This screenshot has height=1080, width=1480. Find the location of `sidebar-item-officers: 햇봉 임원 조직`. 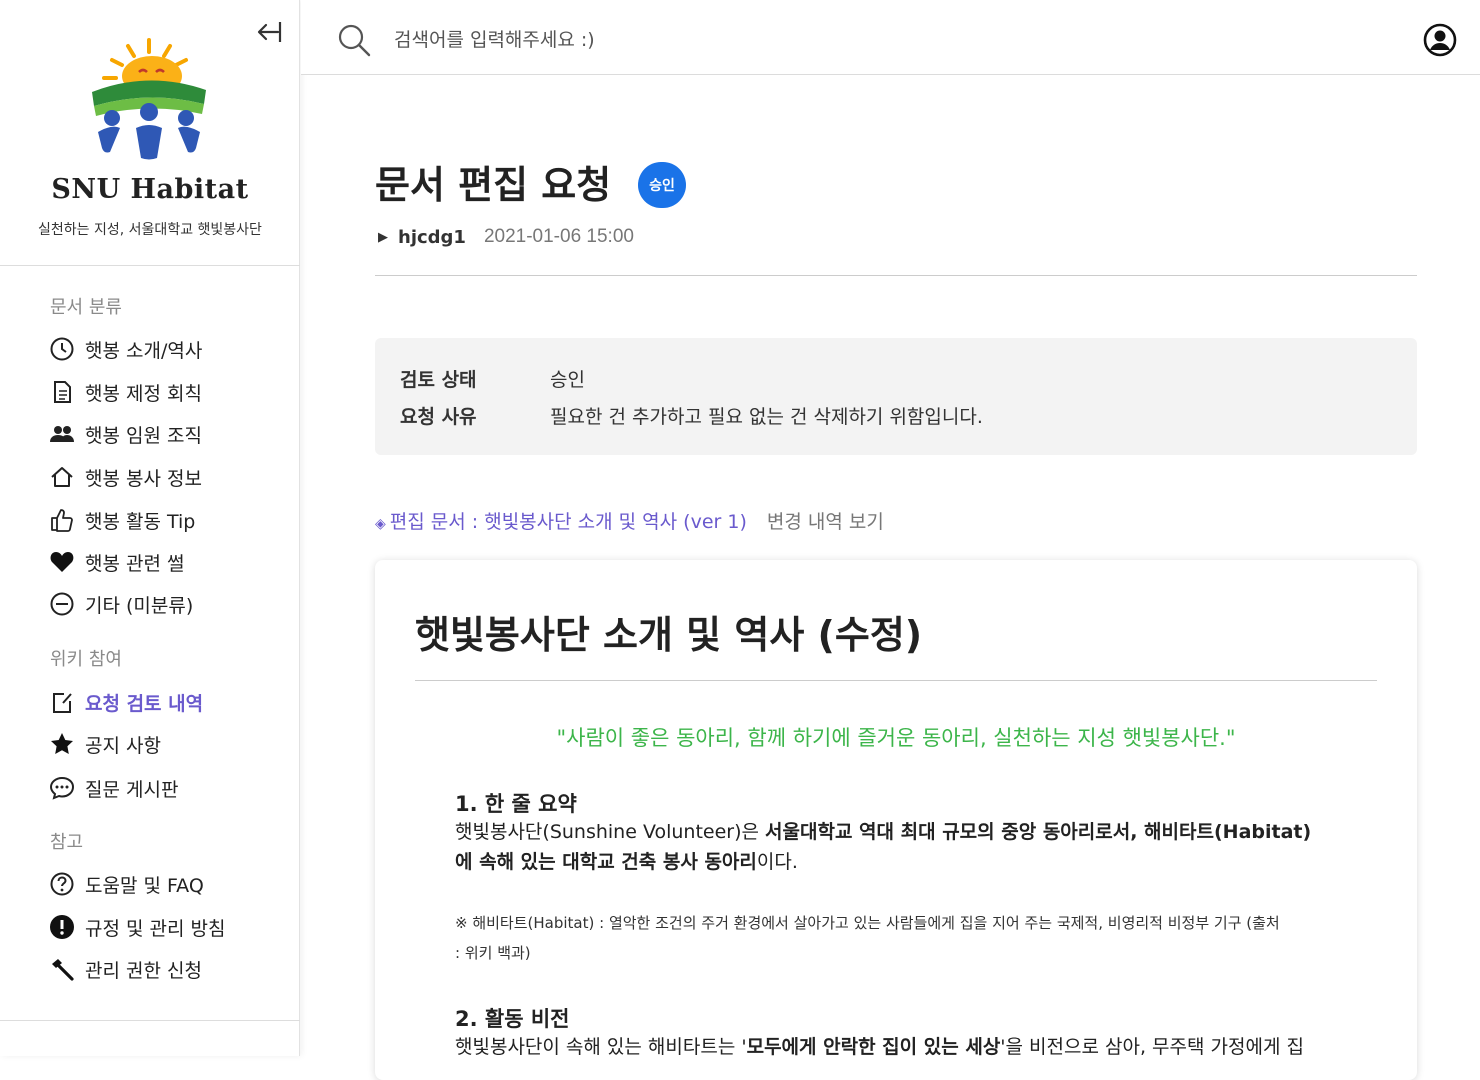

sidebar-item-officers: 햇봉 임원 조직 is located at coordinates (125, 434).